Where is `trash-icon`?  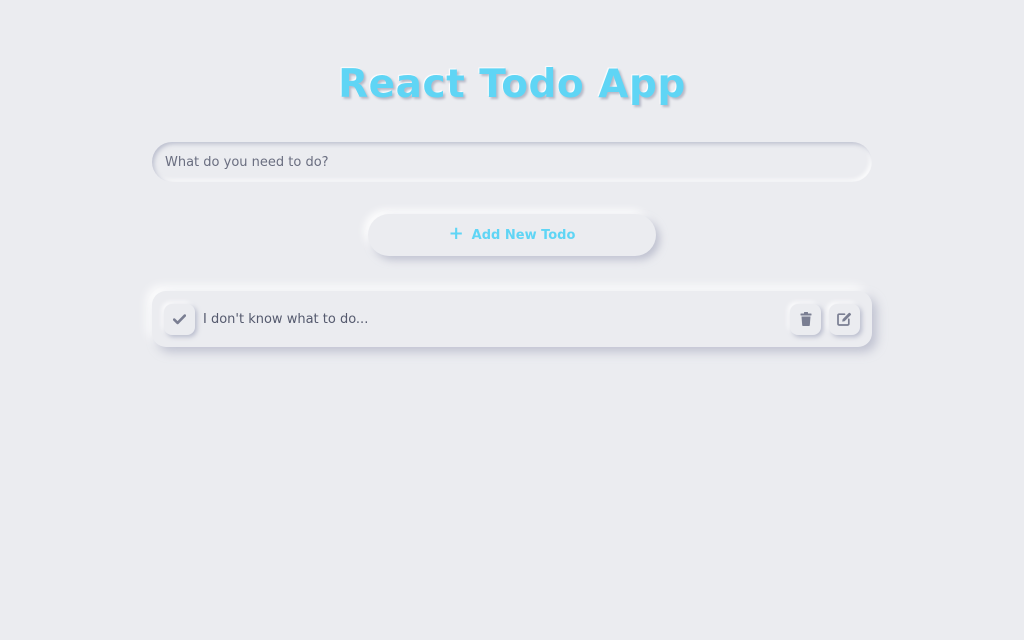 trash-icon is located at coordinates (805, 319).